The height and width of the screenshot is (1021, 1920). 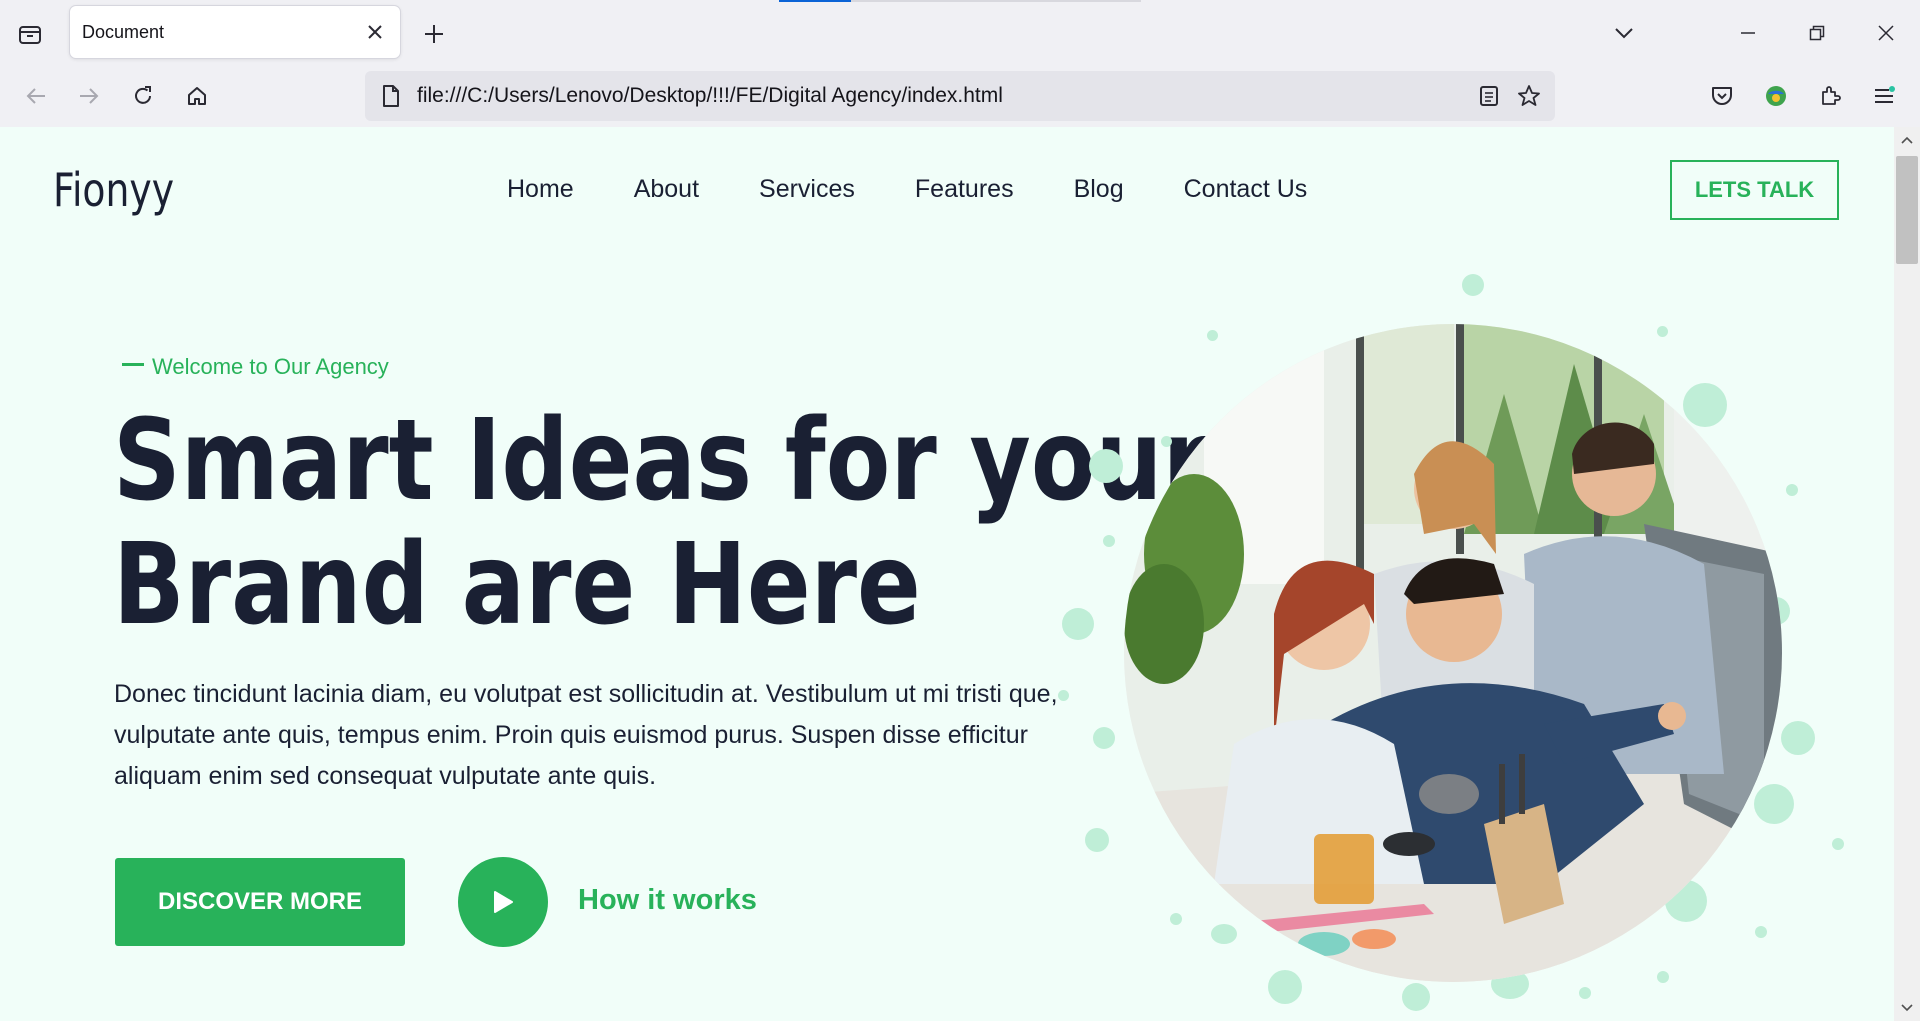 I want to click on how-it-works-link: How it works, so click(x=667, y=900).